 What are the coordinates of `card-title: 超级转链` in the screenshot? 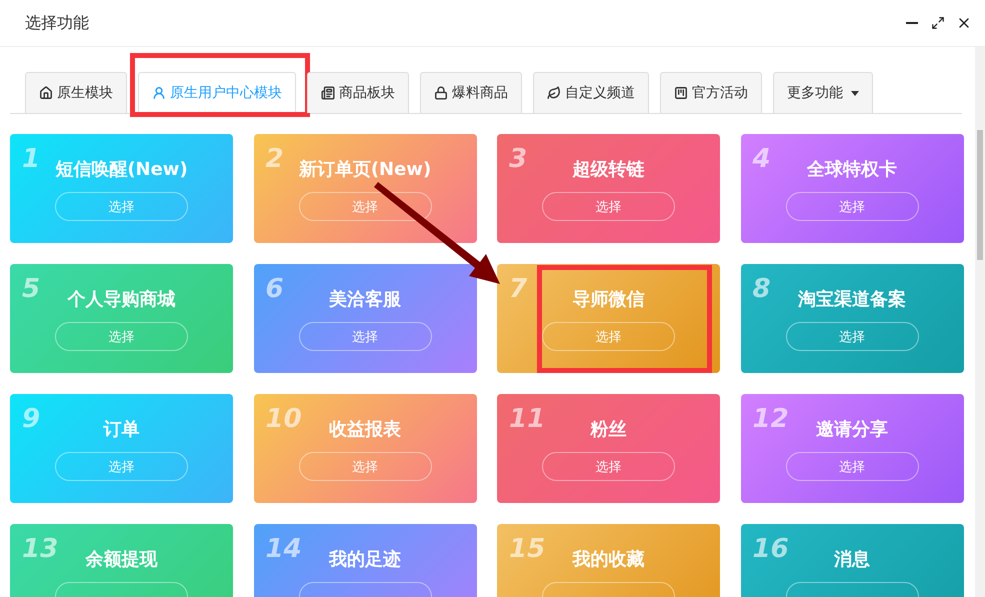 It's located at (608, 169).